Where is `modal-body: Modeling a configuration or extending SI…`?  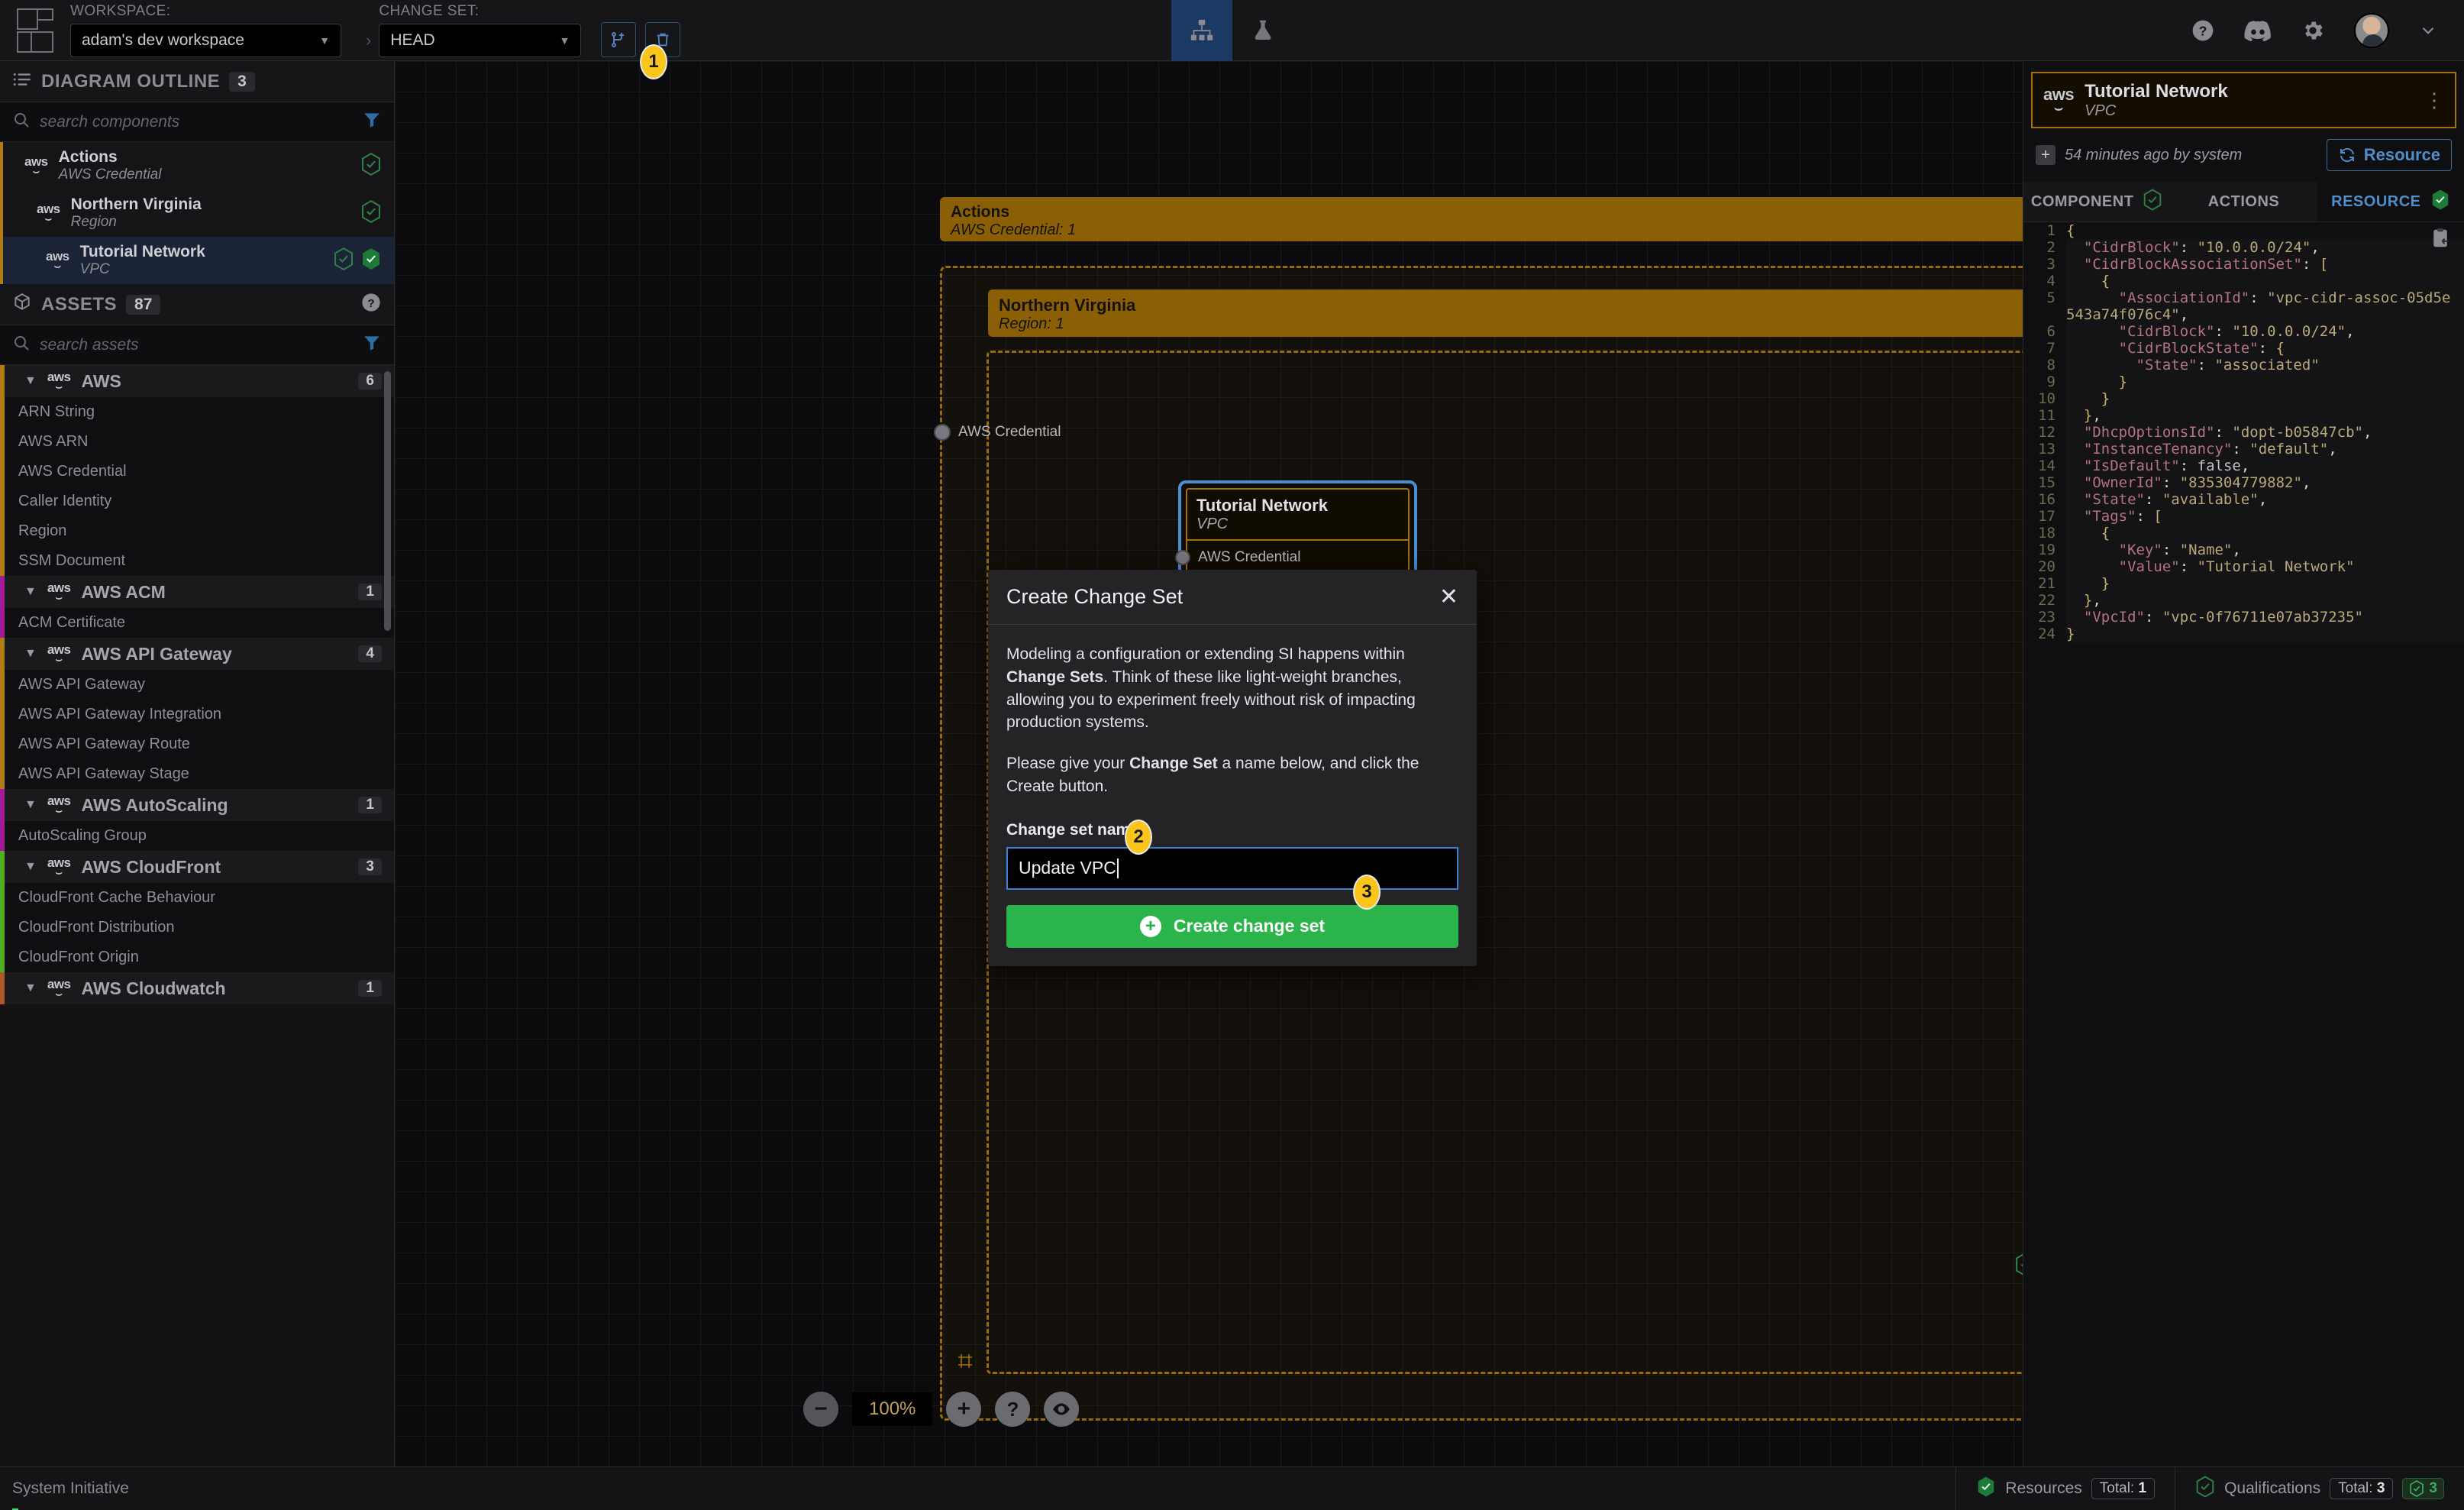 modal-body: Modeling a configuration or extending SI… is located at coordinates (1232, 795).